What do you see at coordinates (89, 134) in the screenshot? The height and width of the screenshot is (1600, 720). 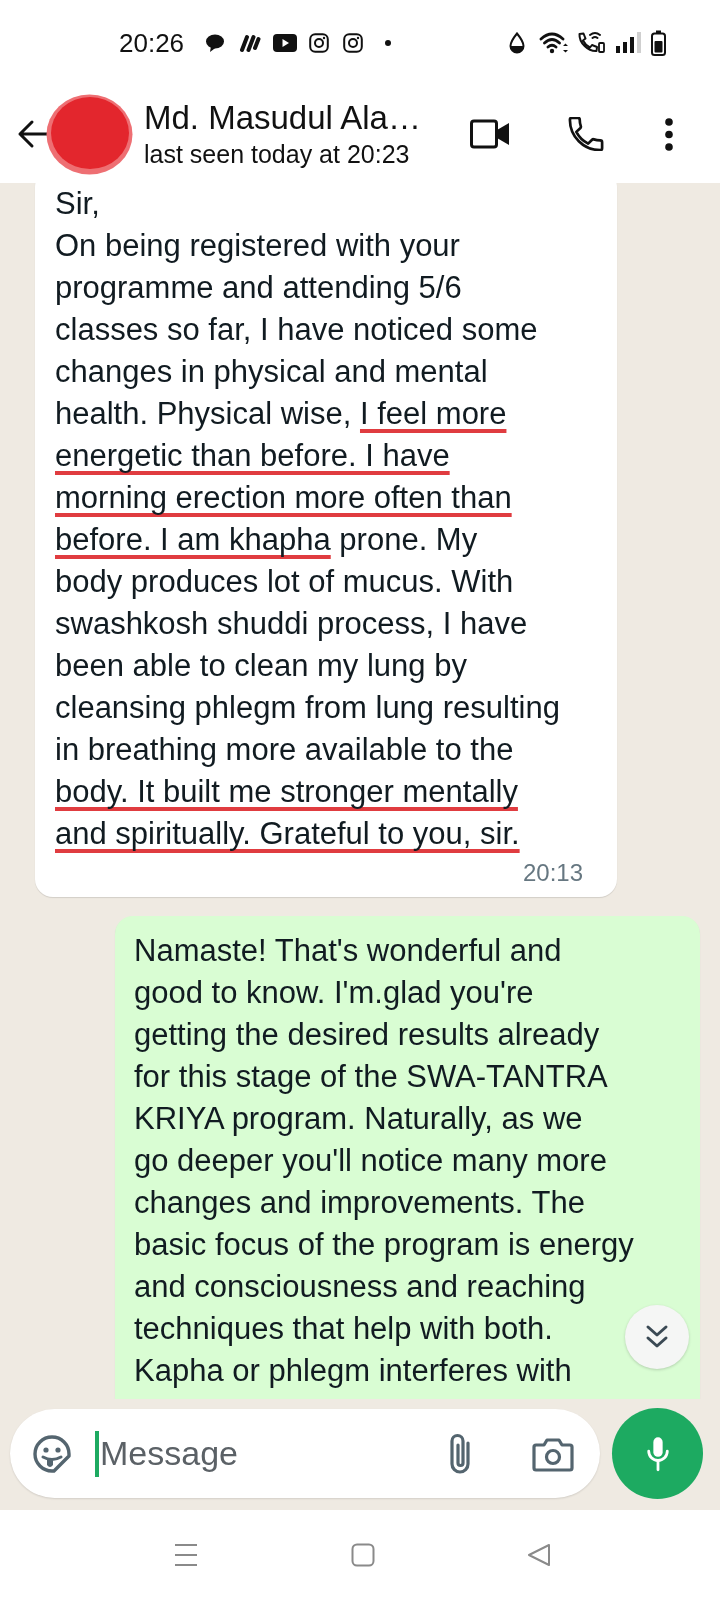 I see `redacted-avatar` at bounding box center [89, 134].